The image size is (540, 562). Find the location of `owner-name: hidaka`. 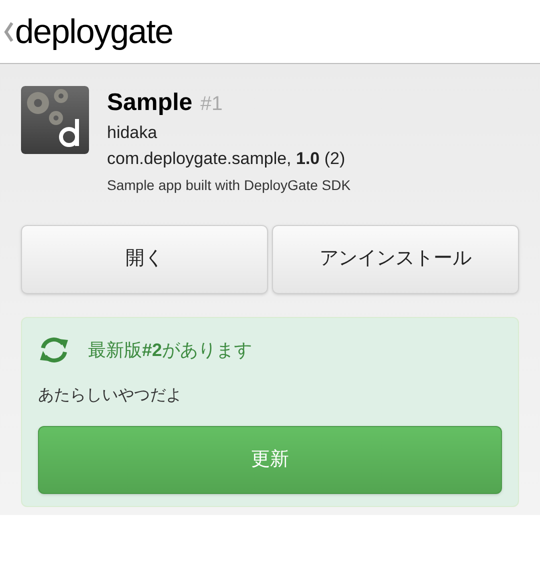

owner-name: hidaka is located at coordinates (132, 133).